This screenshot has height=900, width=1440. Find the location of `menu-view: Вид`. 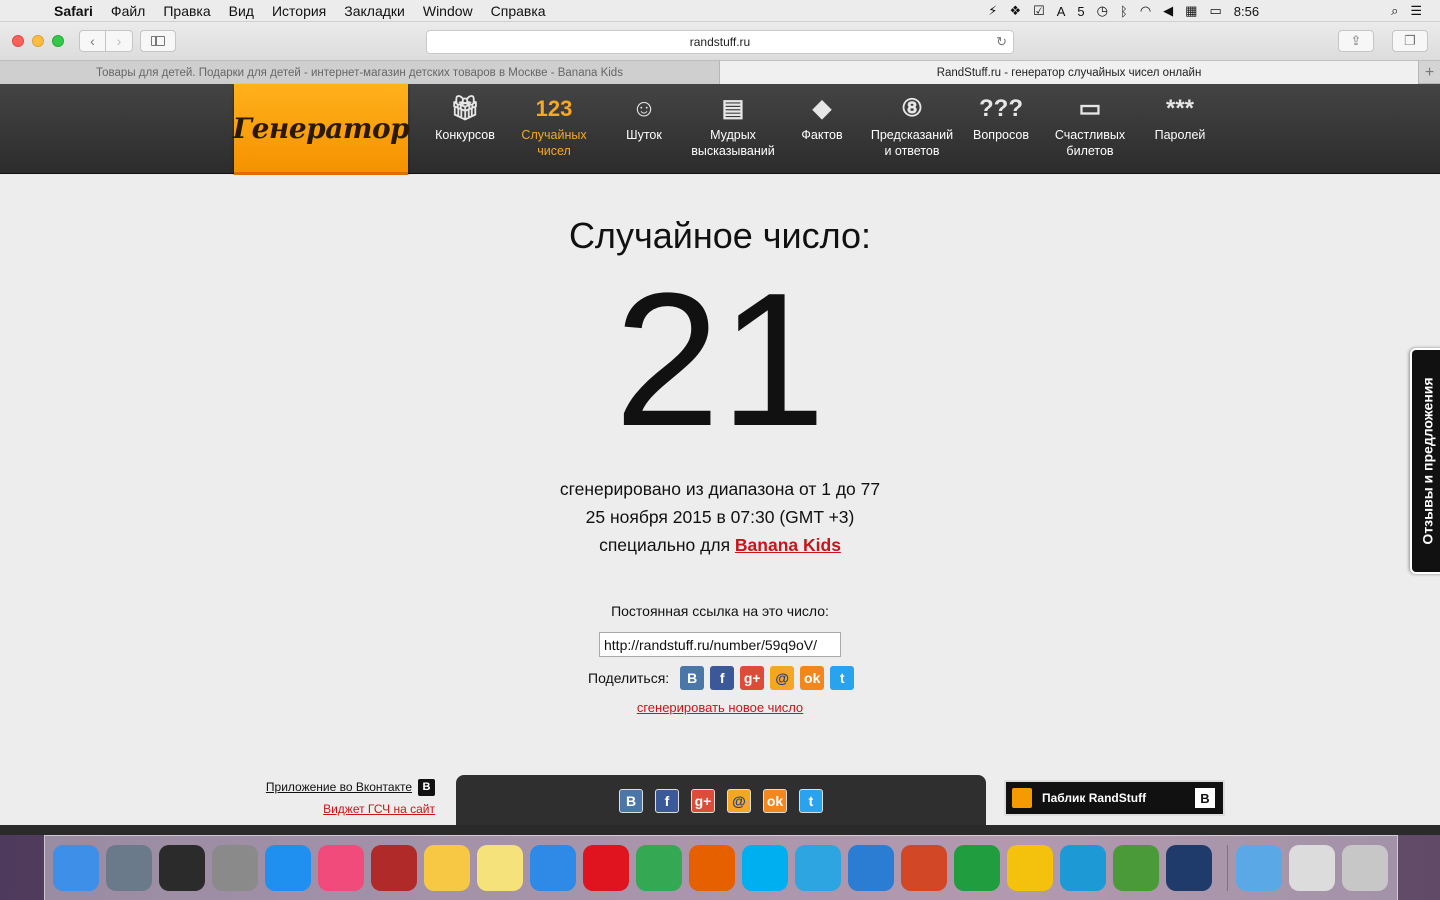

menu-view: Вид is located at coordinates (241, 11).